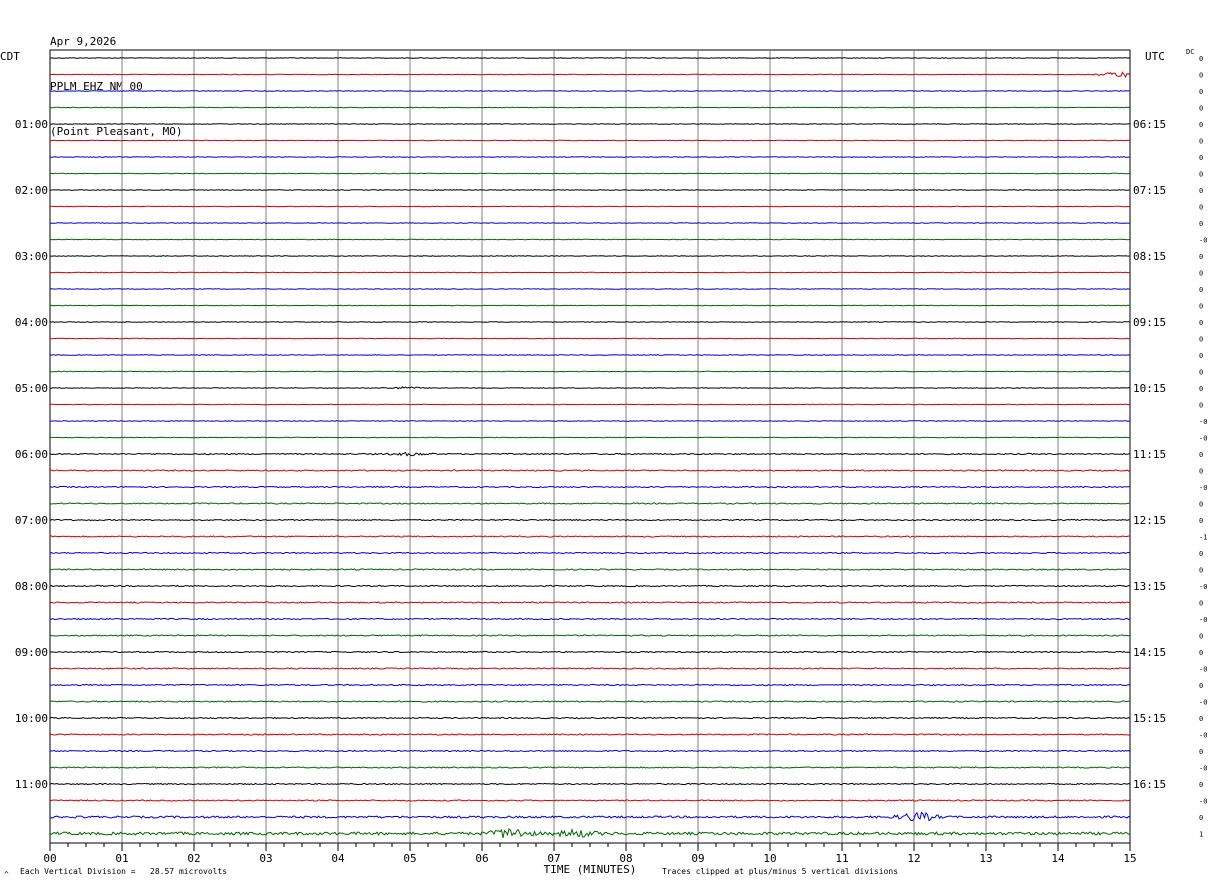 Image resolution: width=1210 pixels, height=886 pixels. Describe the element at coordinates (265, 858) in the screenshot. I see `x-tick-label: 03` at that location.